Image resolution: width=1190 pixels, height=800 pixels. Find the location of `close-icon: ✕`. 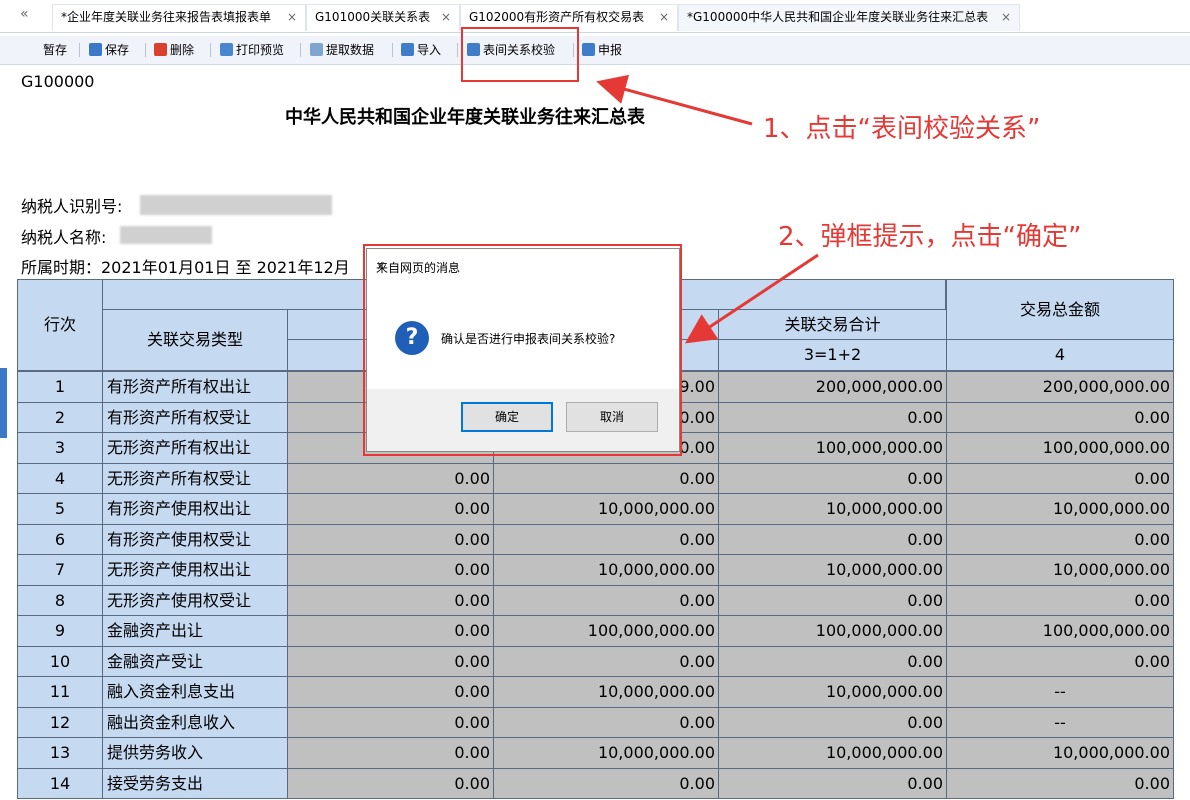

close-icon: ✕ is located at coordinates (521, 266).